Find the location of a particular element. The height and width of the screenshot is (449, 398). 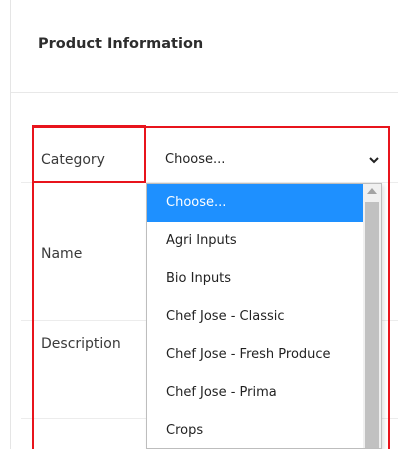

page-background is located at coordinates (5, 224).